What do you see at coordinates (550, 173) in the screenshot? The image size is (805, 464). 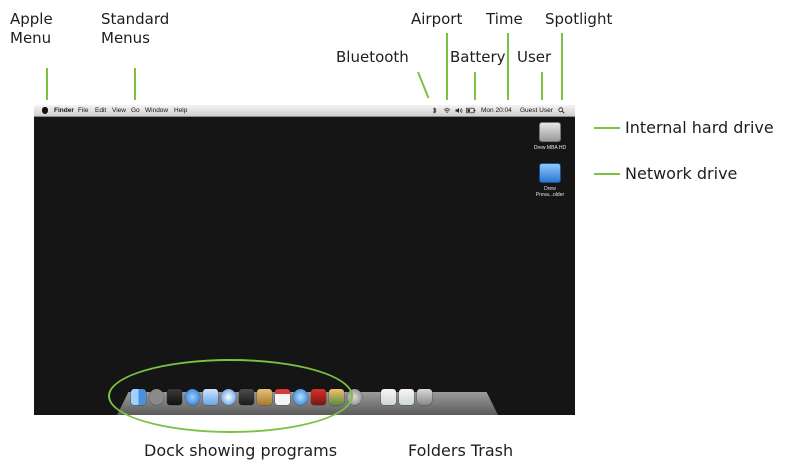 I see `network-drive-icon` at bounding box center [550, 173].